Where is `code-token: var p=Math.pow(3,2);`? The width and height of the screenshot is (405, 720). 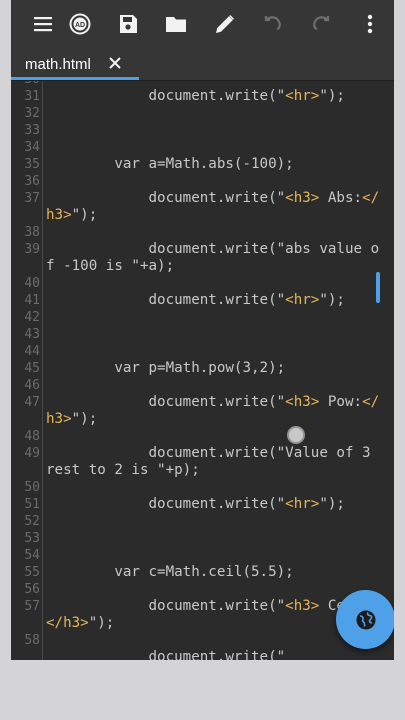
code-token: var p=Math.pow(3,2); is located at coordinates (166, 368).